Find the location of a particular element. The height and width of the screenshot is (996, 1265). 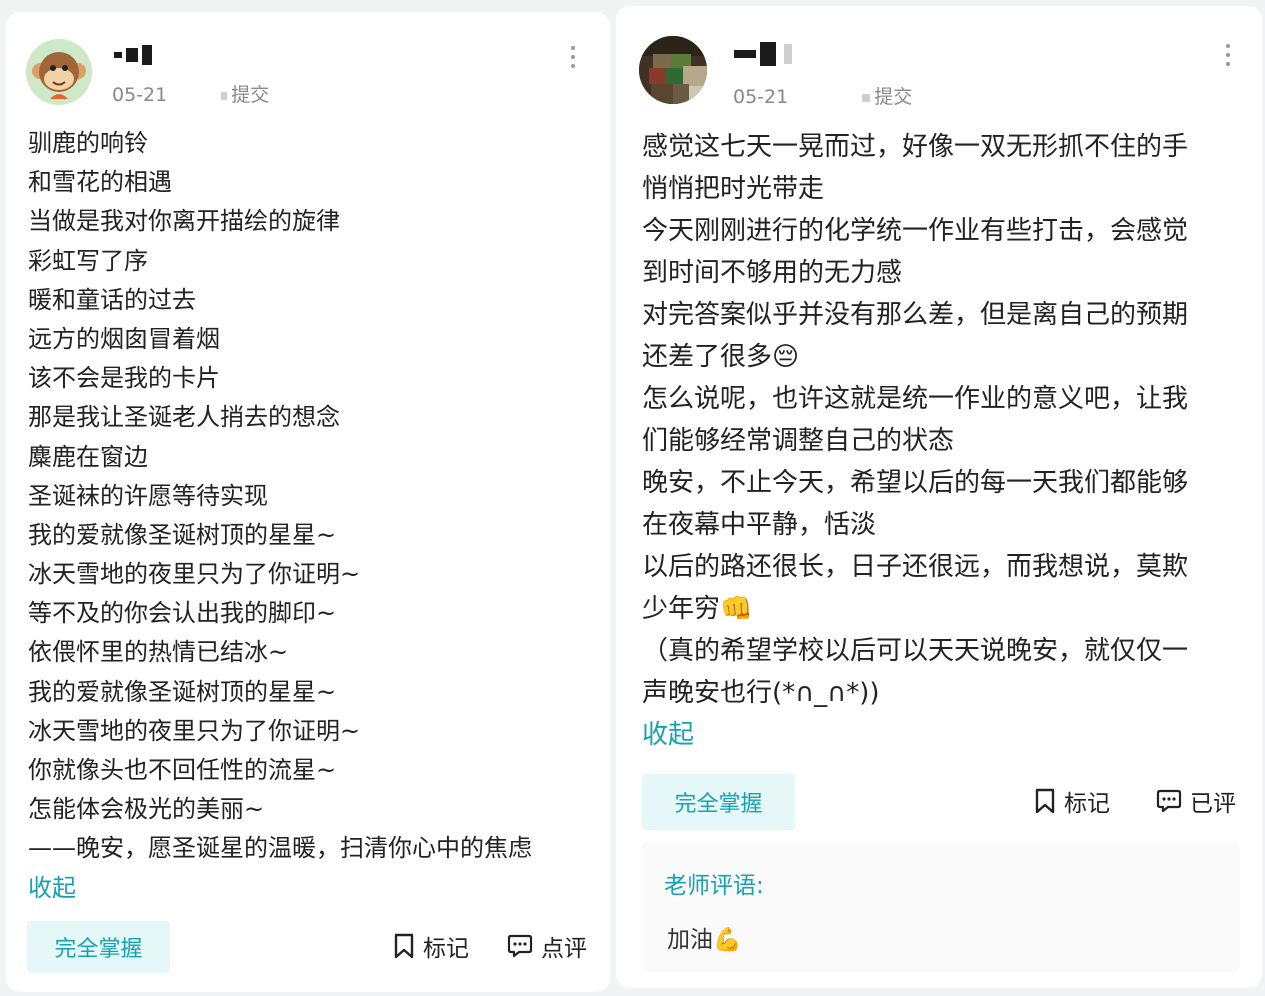

content-line: 该不会是我的卡片 is located at coordinates (124, 378).